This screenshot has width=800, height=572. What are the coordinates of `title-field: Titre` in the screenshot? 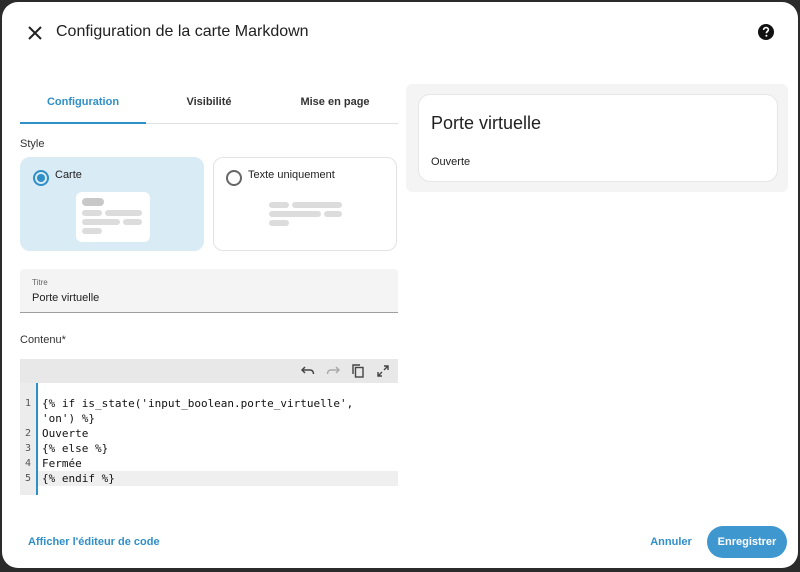 It's located at (209, 291).